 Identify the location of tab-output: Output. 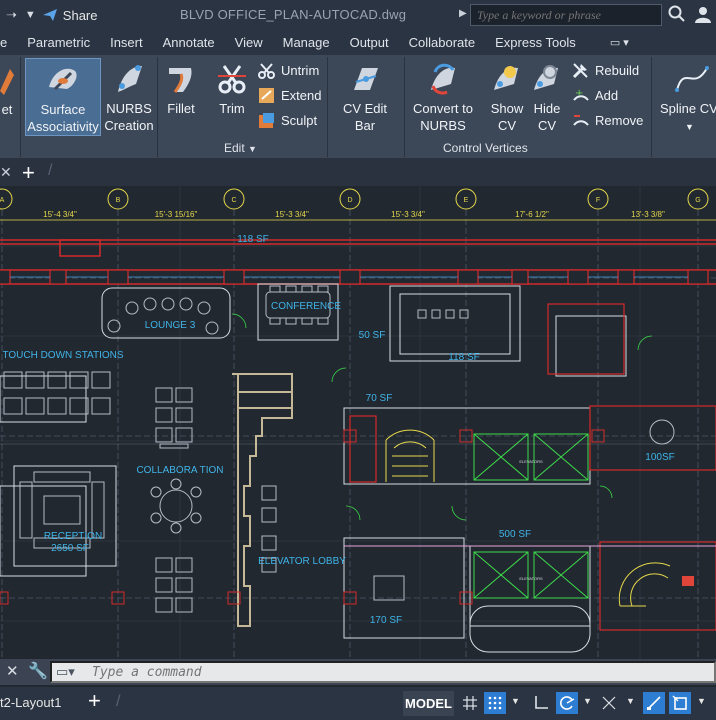
(369, 42).